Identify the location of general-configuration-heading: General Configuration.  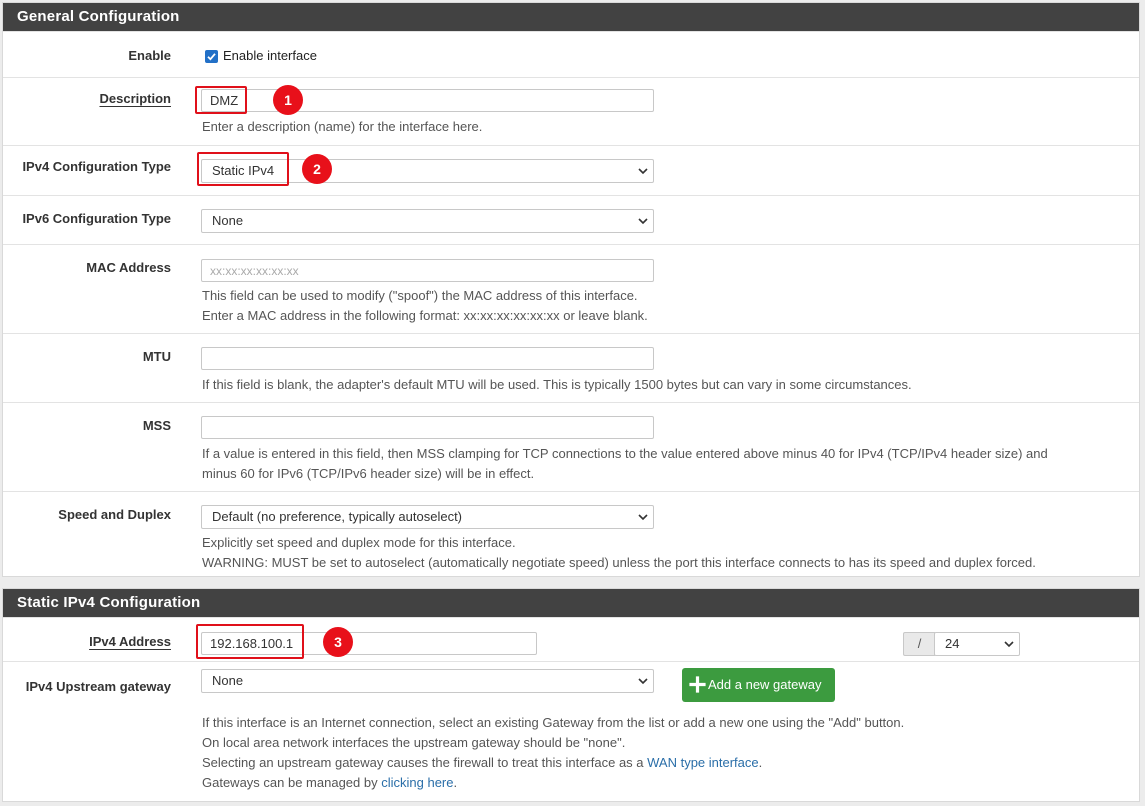
(571, 17).